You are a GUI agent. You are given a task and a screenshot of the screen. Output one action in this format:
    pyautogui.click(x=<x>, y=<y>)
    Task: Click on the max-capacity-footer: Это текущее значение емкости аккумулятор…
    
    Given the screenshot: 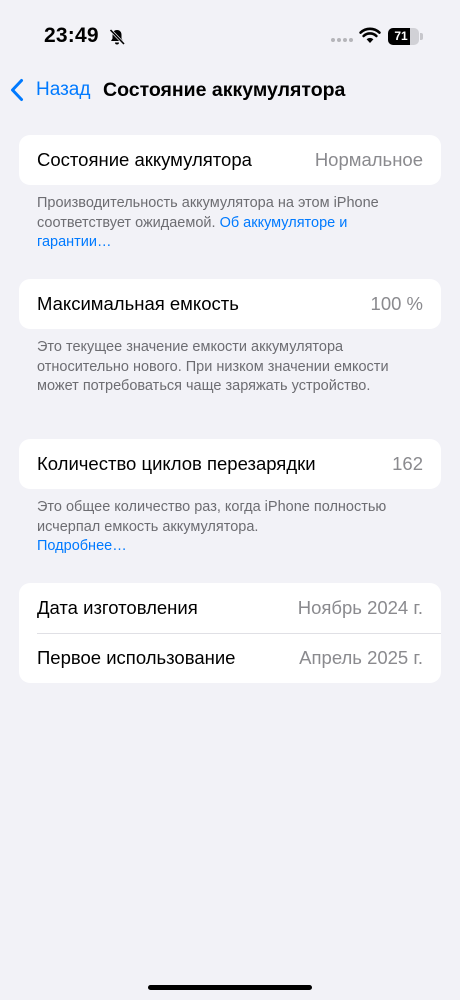 What is the action you would take?
    pyautogui.click(x=222, y=367)
    